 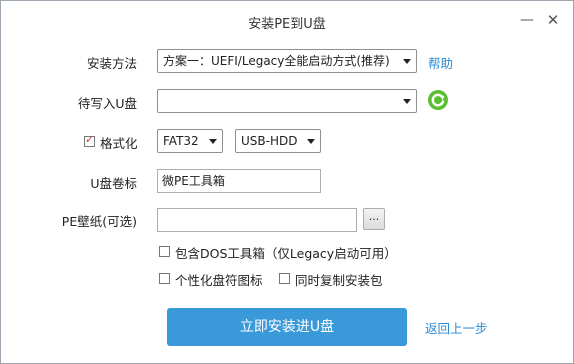 I want to click on copy-installer-label: 同时复制安装包, so click(x=339, y=280).